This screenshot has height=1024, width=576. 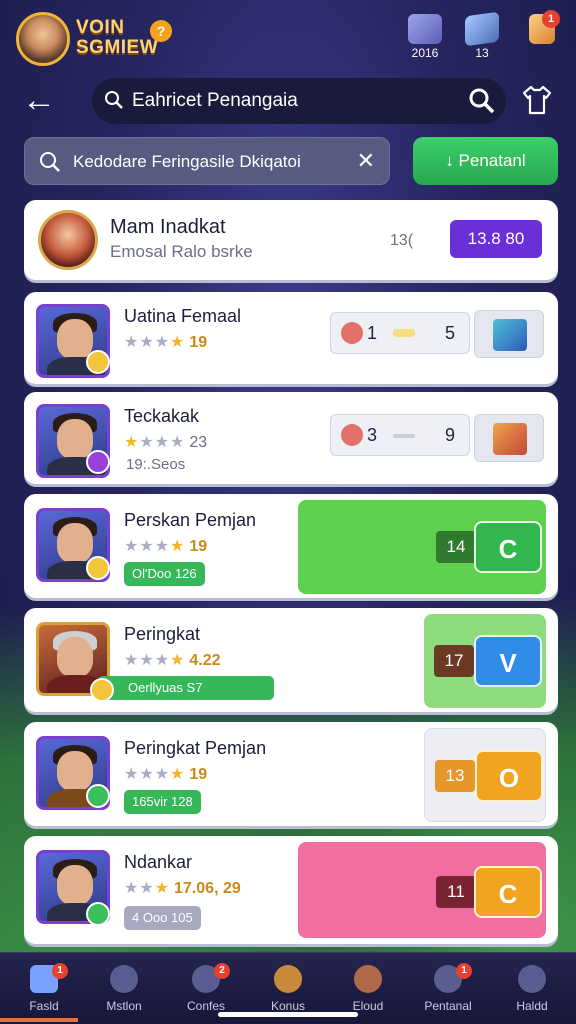 I want to click on magnifier-icon, so click(x=482, y=101).